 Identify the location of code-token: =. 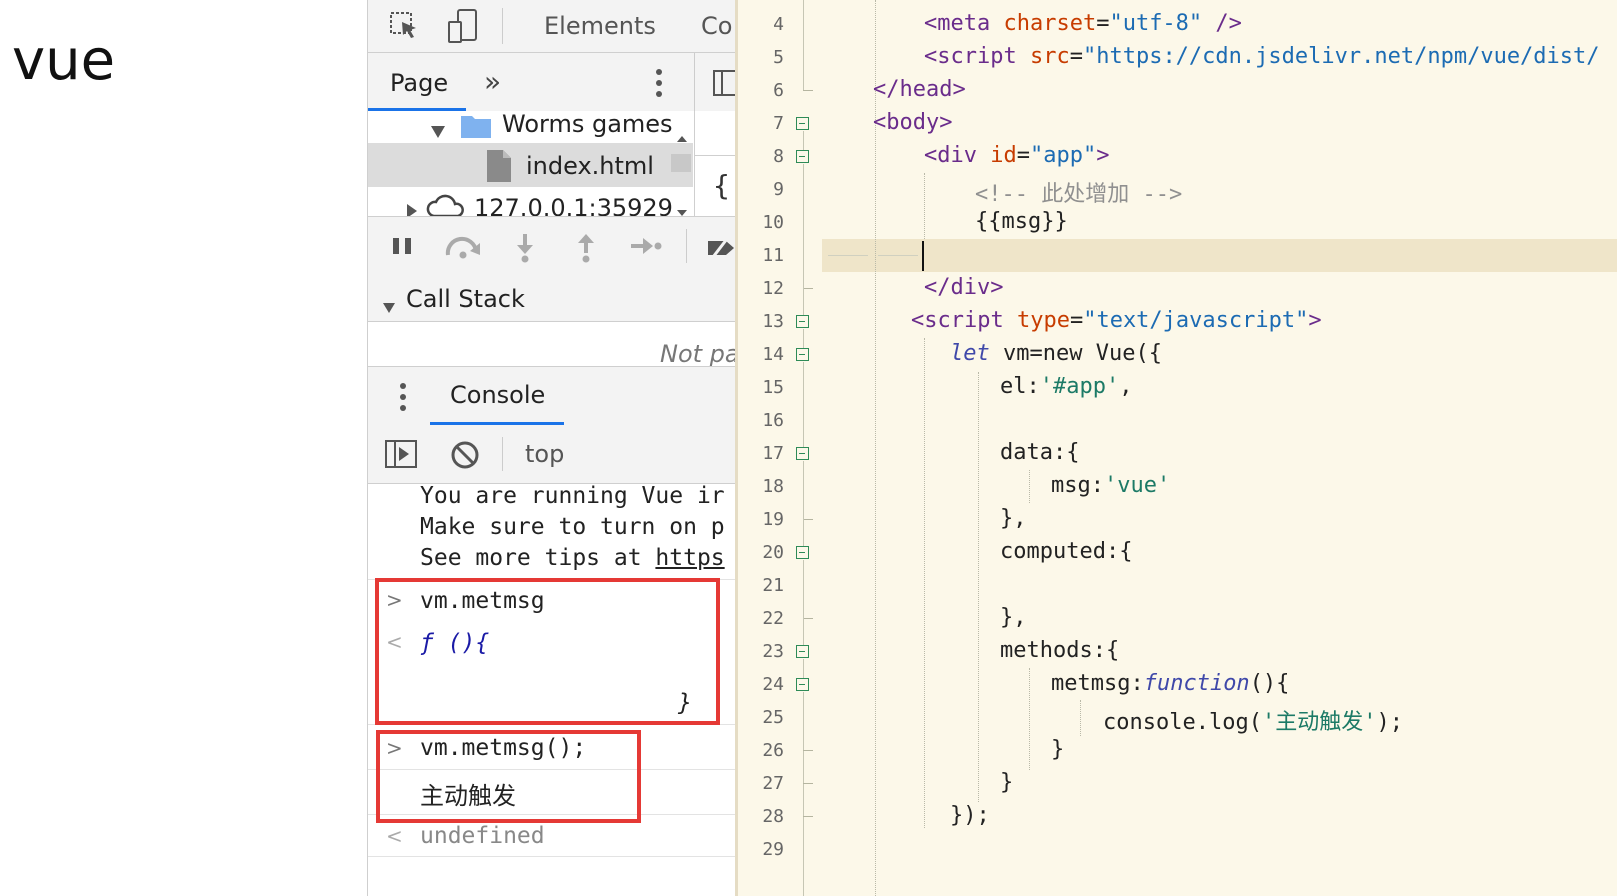
(1076, 56).